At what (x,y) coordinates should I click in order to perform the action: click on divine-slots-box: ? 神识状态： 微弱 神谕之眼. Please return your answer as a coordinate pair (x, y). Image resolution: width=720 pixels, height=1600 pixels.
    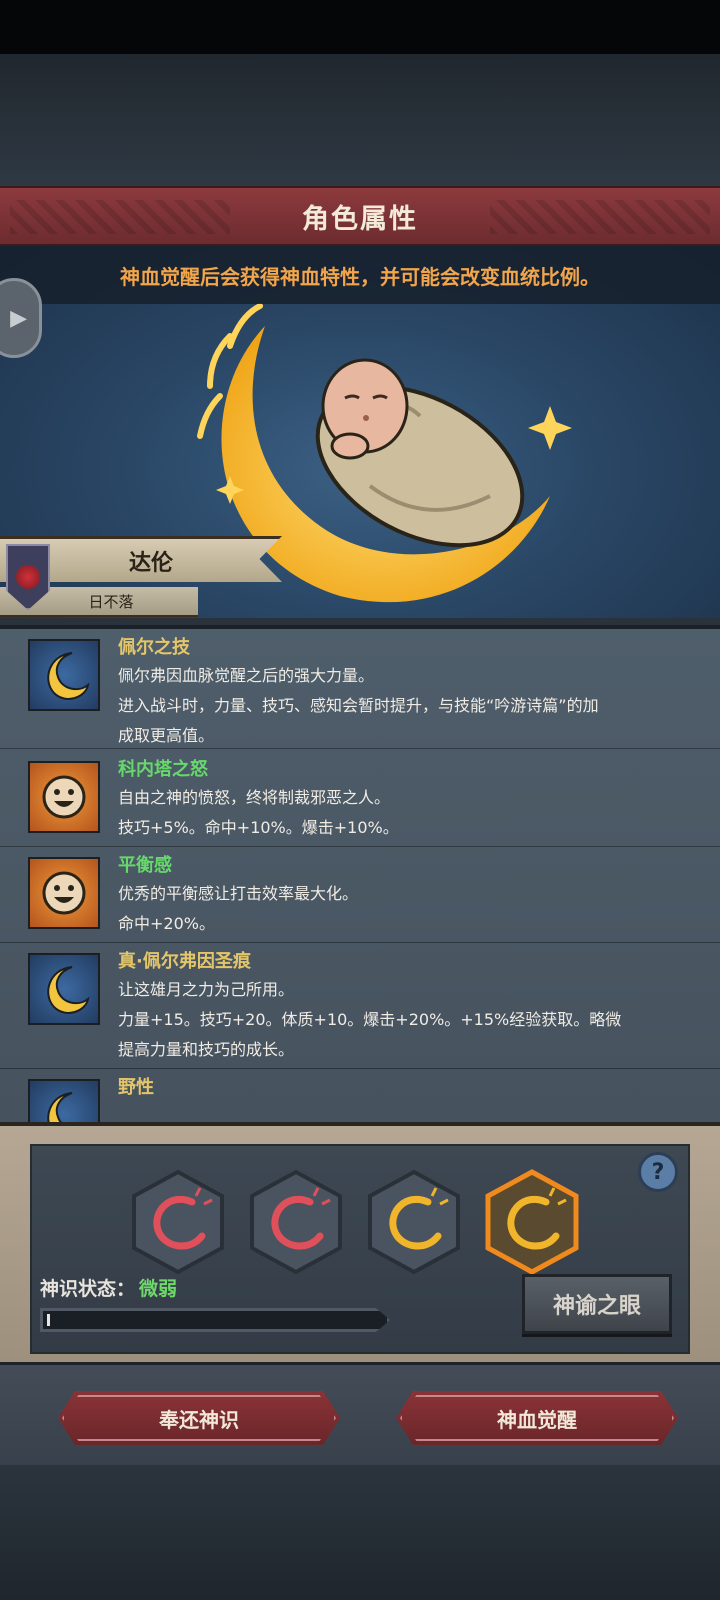
    Looking at the image, I should click on (360, 1249).